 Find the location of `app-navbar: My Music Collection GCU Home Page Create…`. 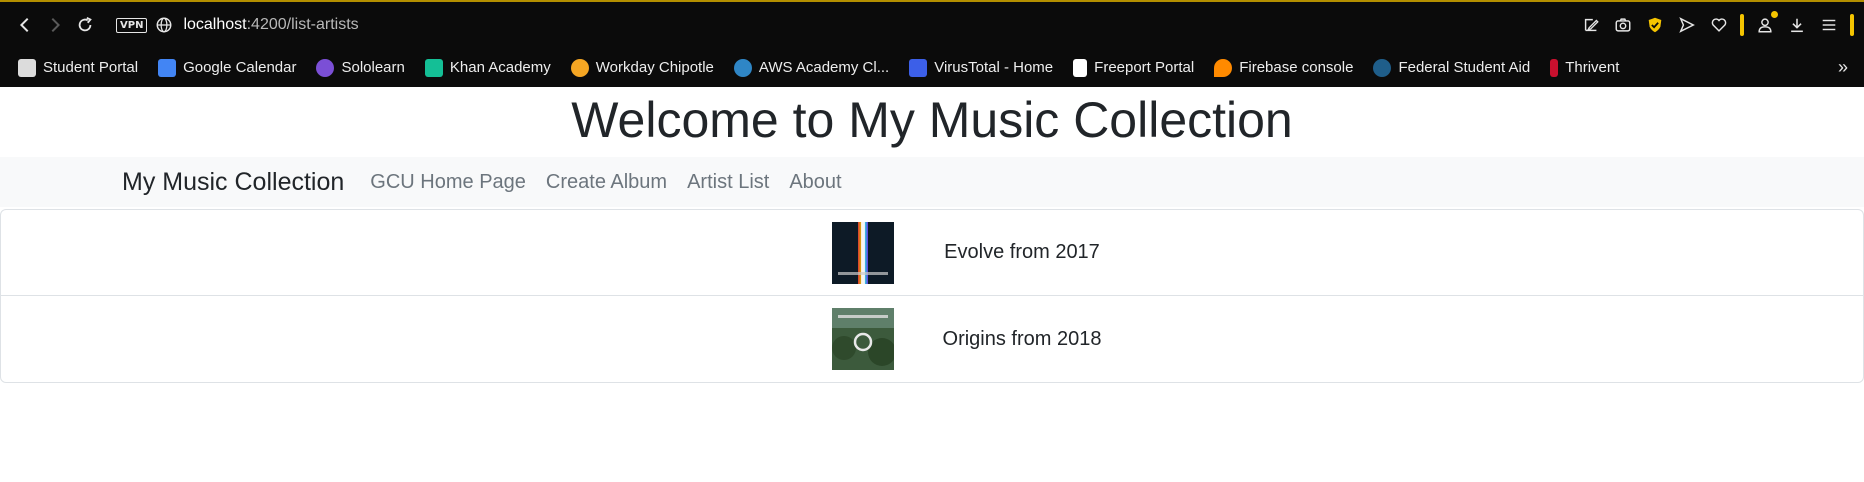

app-navbar: My Music Collection GCU Home Page Create… is located at coordinates (932, 182).